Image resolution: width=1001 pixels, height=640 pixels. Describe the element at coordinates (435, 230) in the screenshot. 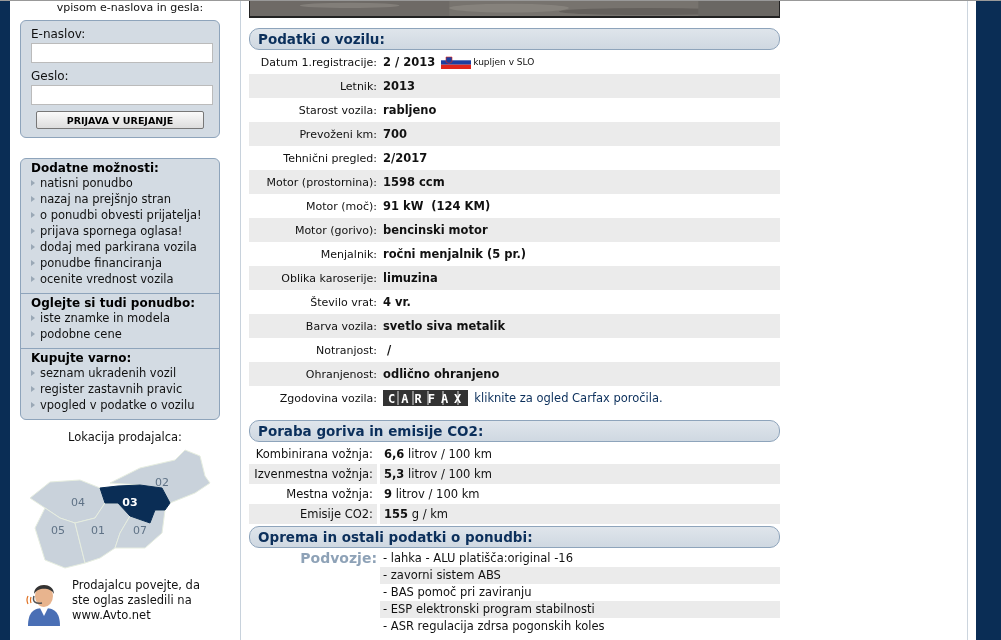

I see `field-value: bencinski motor` at that location.